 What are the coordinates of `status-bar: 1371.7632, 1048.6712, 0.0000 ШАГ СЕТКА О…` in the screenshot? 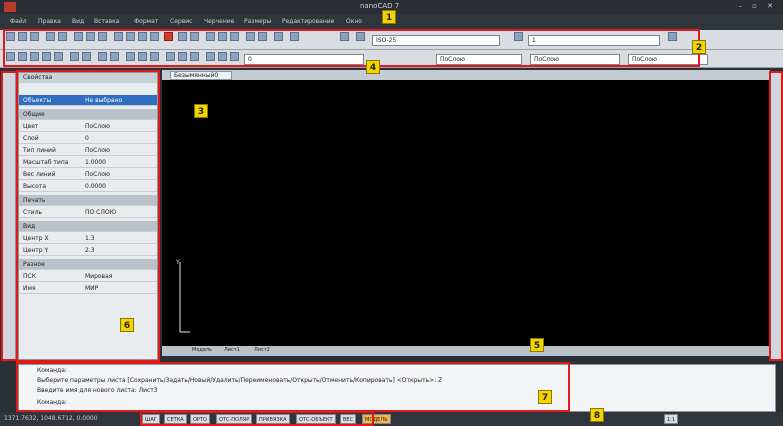 It's located at (391, 419).